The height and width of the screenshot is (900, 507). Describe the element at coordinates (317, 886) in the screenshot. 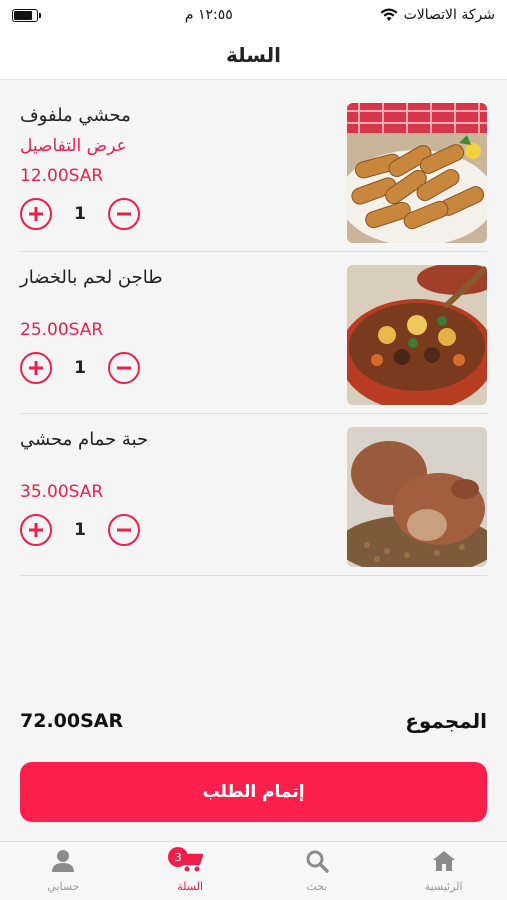

I see `tab-label: بحث` at that location.